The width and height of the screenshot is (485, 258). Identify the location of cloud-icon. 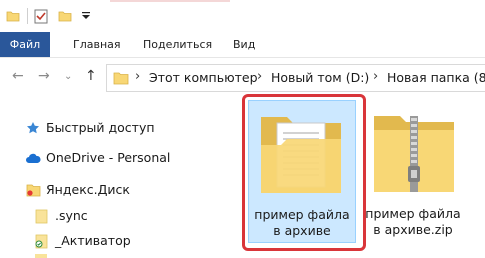
(33, 158).